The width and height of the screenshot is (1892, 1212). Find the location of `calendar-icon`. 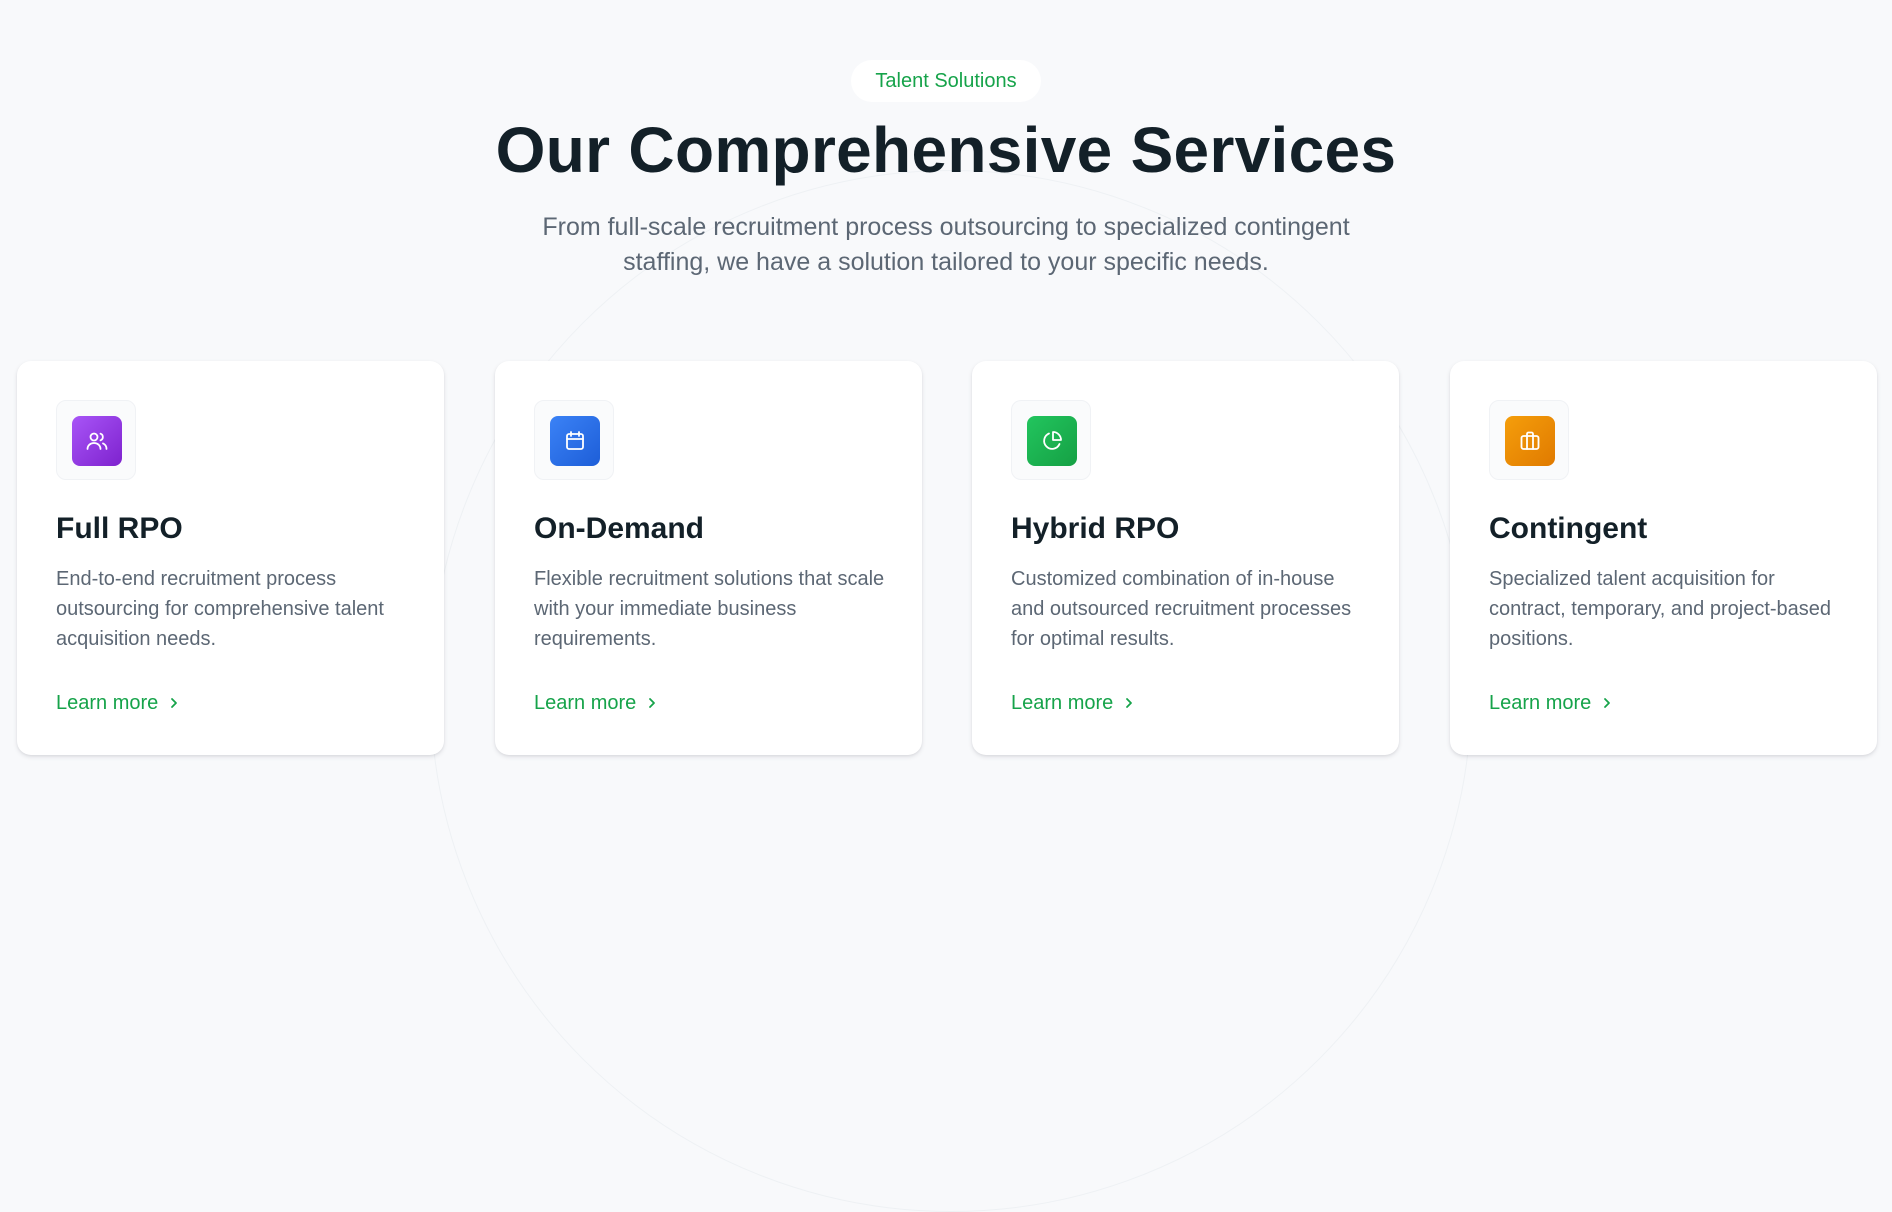

calendar-icon is located at coordinates (575, 441).